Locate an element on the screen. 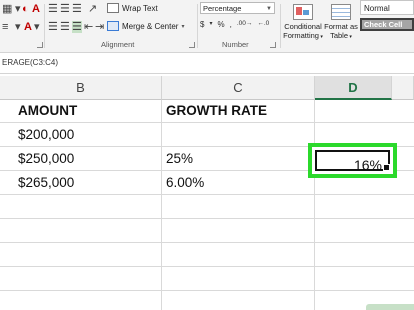  decrease-indent-icon: ⇤ is located at coordinates (88, 27).